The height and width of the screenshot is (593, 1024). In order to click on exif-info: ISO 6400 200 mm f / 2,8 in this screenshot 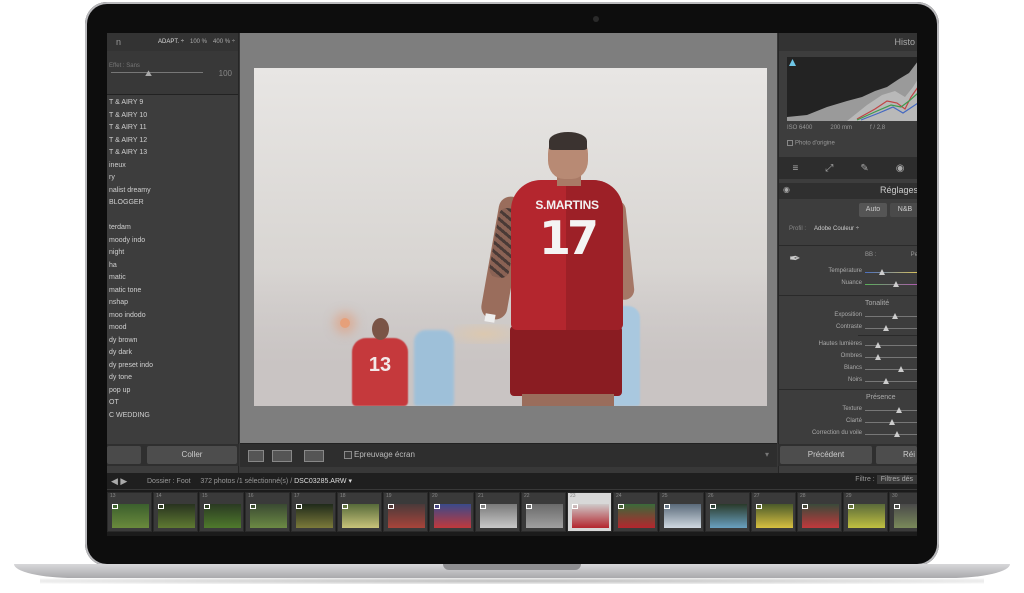, I will do `click(852, 128)`.